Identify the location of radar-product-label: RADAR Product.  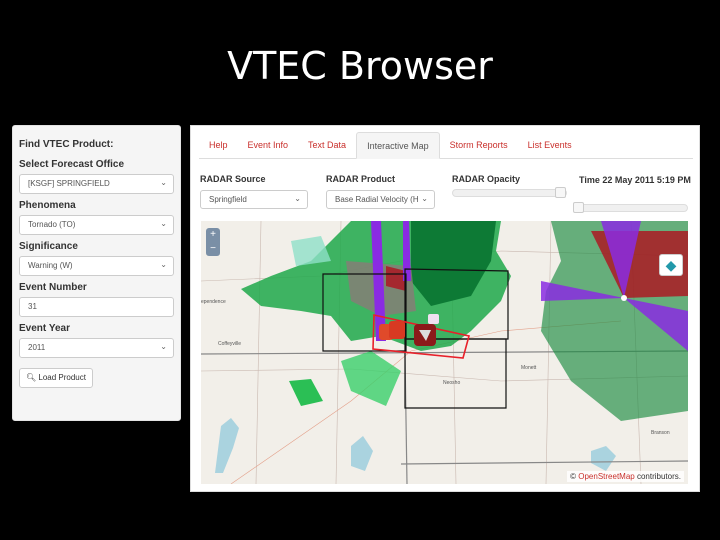
(360, 179).